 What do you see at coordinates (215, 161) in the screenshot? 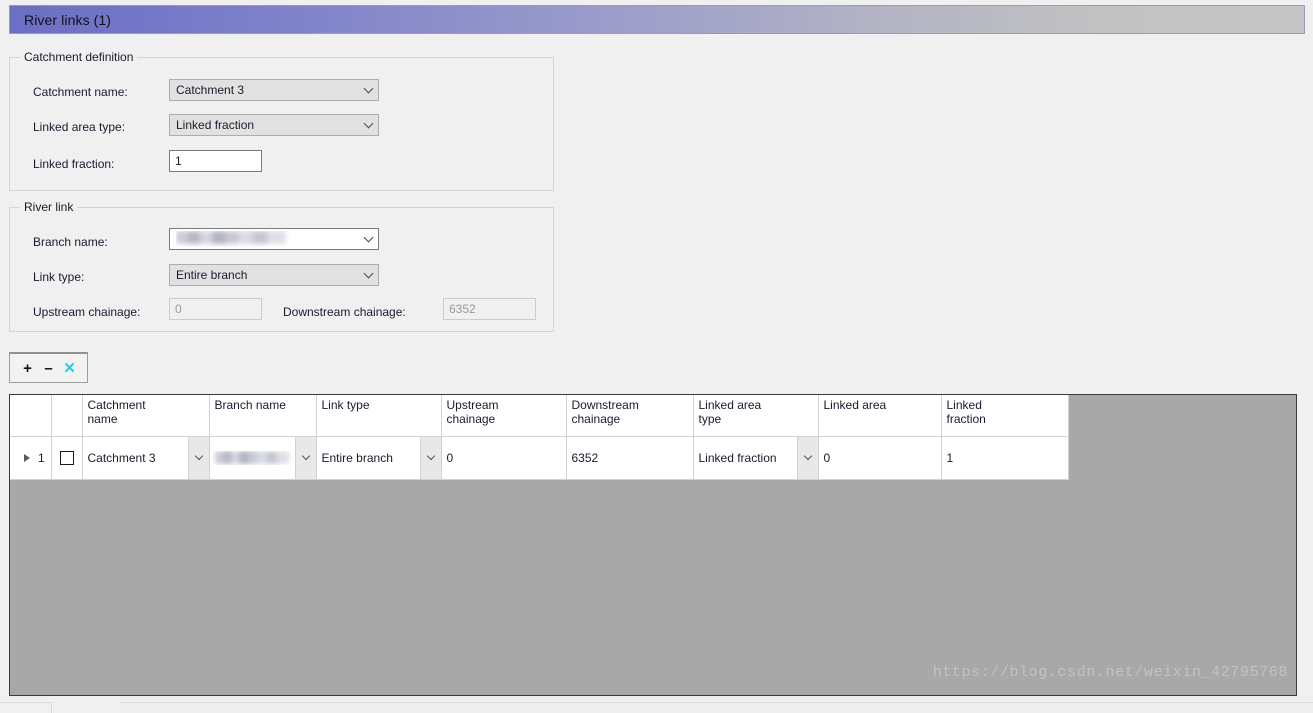
I see `linked-fraction-input: 1` at bounding box center [215, 161].